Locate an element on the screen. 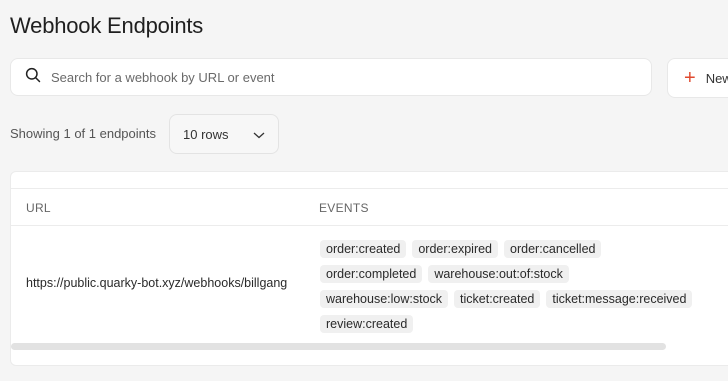 The width and height of the screenshot is (728, 381). event-badge: order:created is located at coordinates (363, 248).